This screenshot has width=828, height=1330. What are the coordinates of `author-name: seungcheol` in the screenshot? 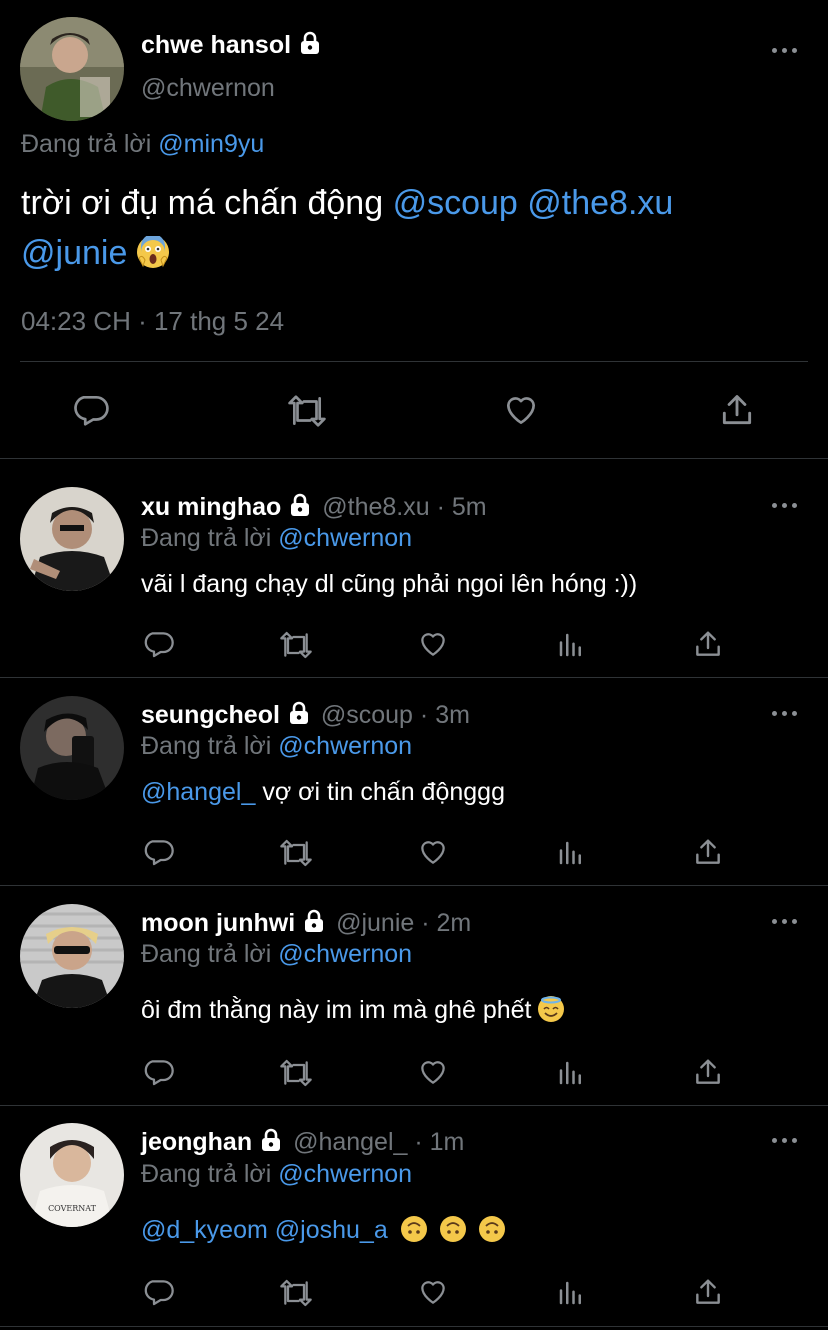 It's located at (210, 715).